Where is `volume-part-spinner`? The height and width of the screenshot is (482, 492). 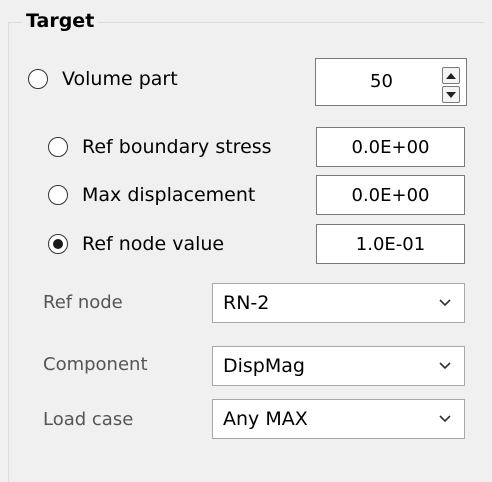 volume-part-spinner is located at coordinates (451, 85).